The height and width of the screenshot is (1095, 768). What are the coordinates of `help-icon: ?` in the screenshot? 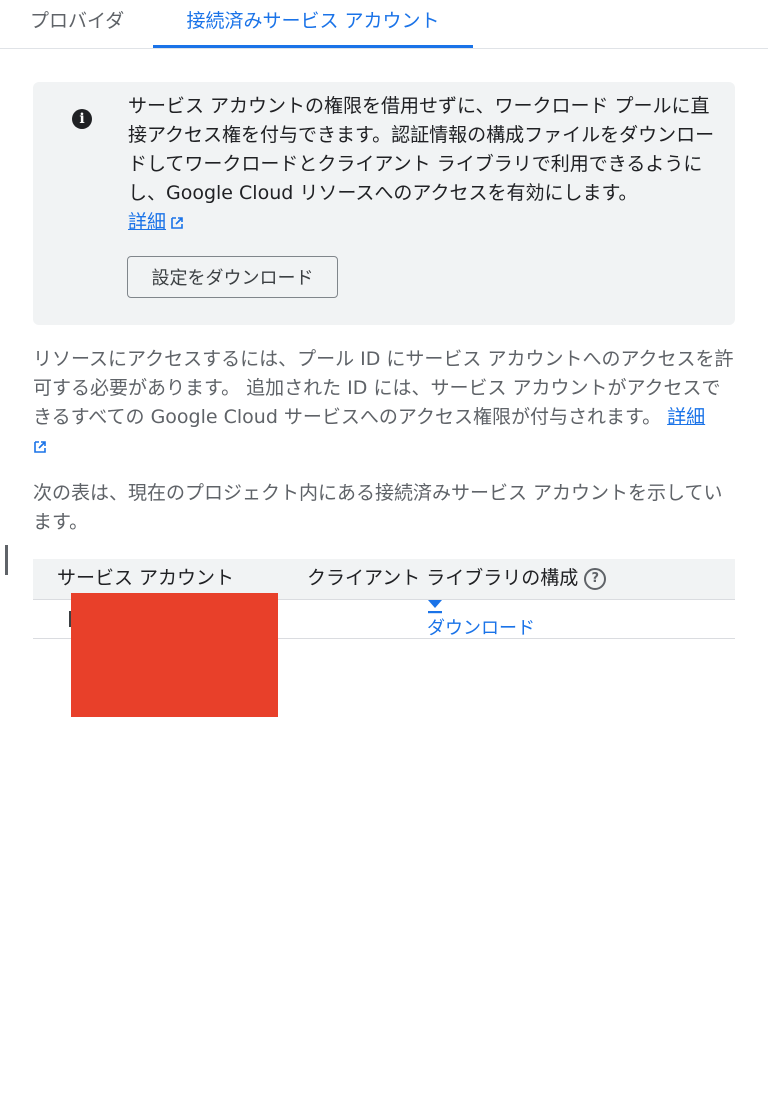 It's located at (595, 578).